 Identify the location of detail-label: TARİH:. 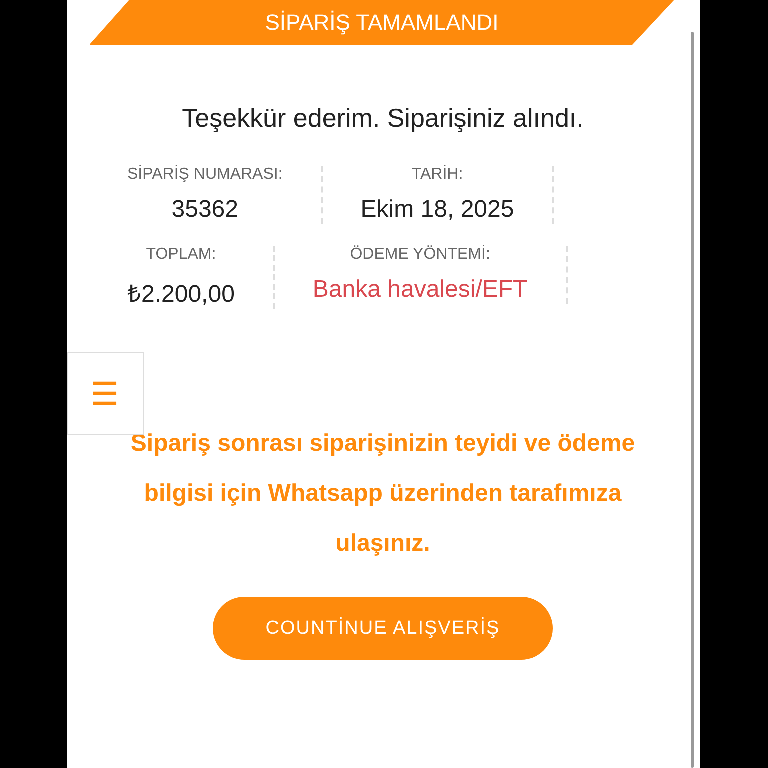
(438, 175).